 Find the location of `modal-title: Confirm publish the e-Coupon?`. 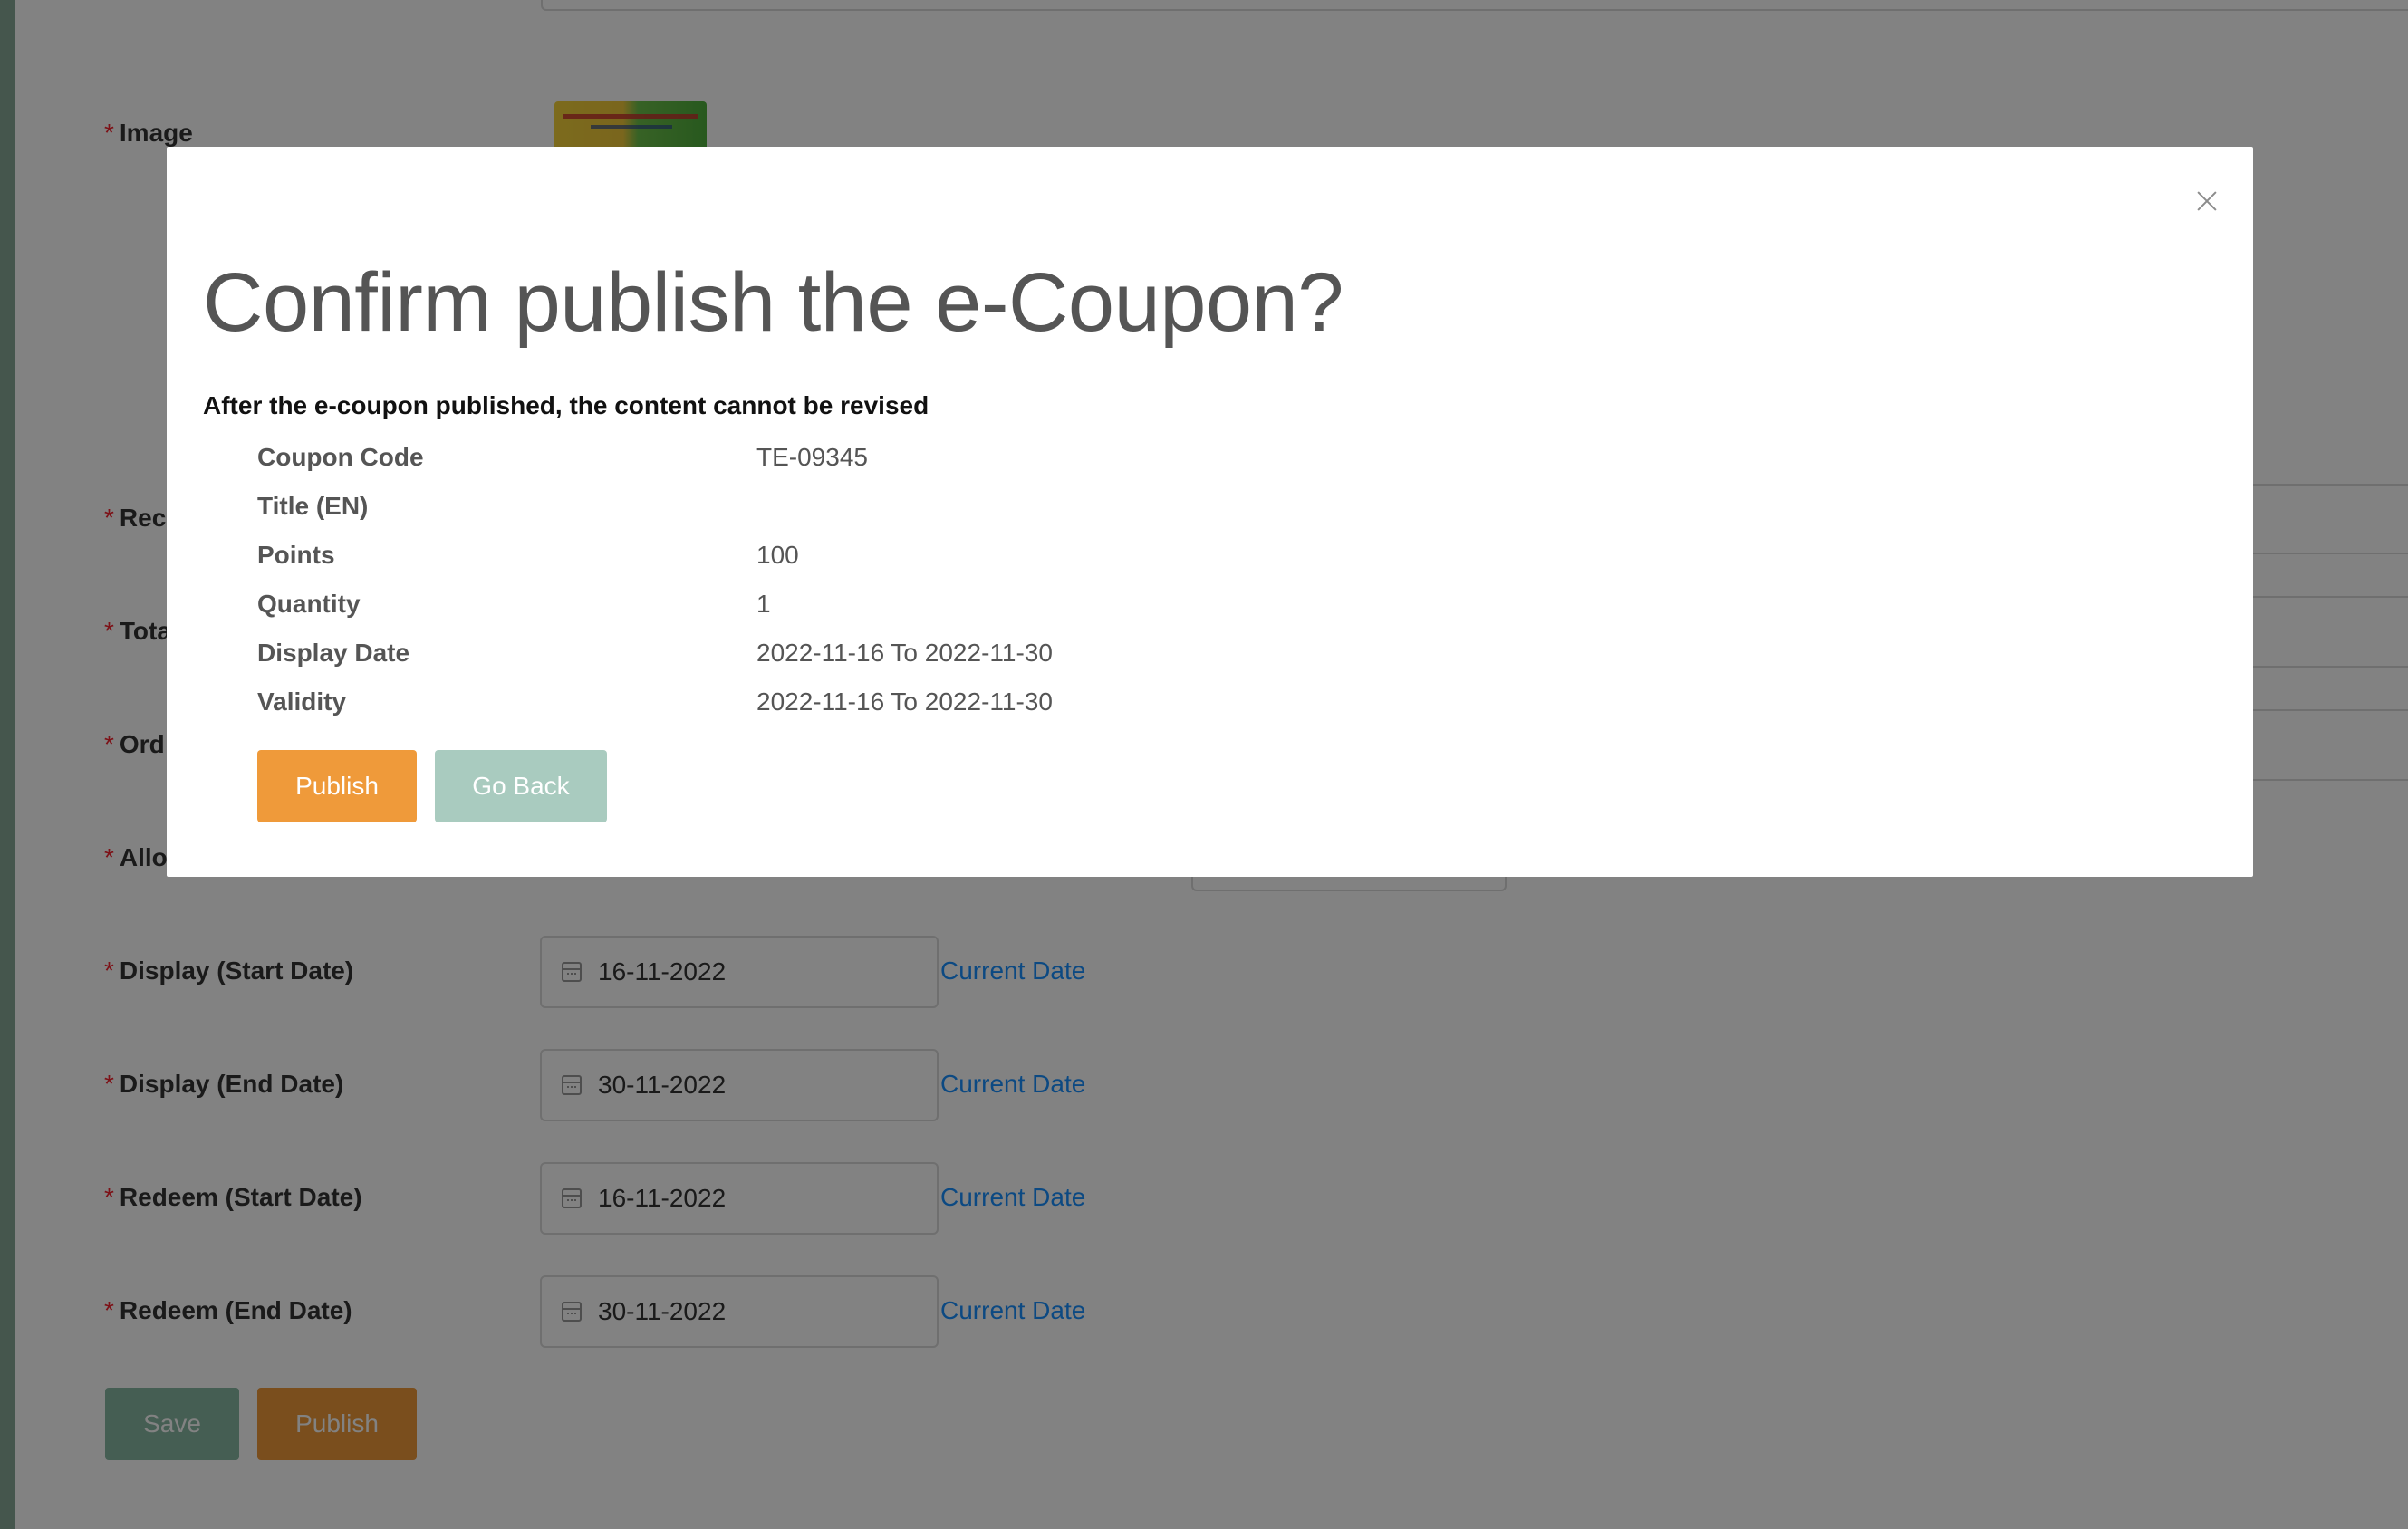

modal-title: Confirm publish the e-Coupon? is located at coordinates (773, 302).